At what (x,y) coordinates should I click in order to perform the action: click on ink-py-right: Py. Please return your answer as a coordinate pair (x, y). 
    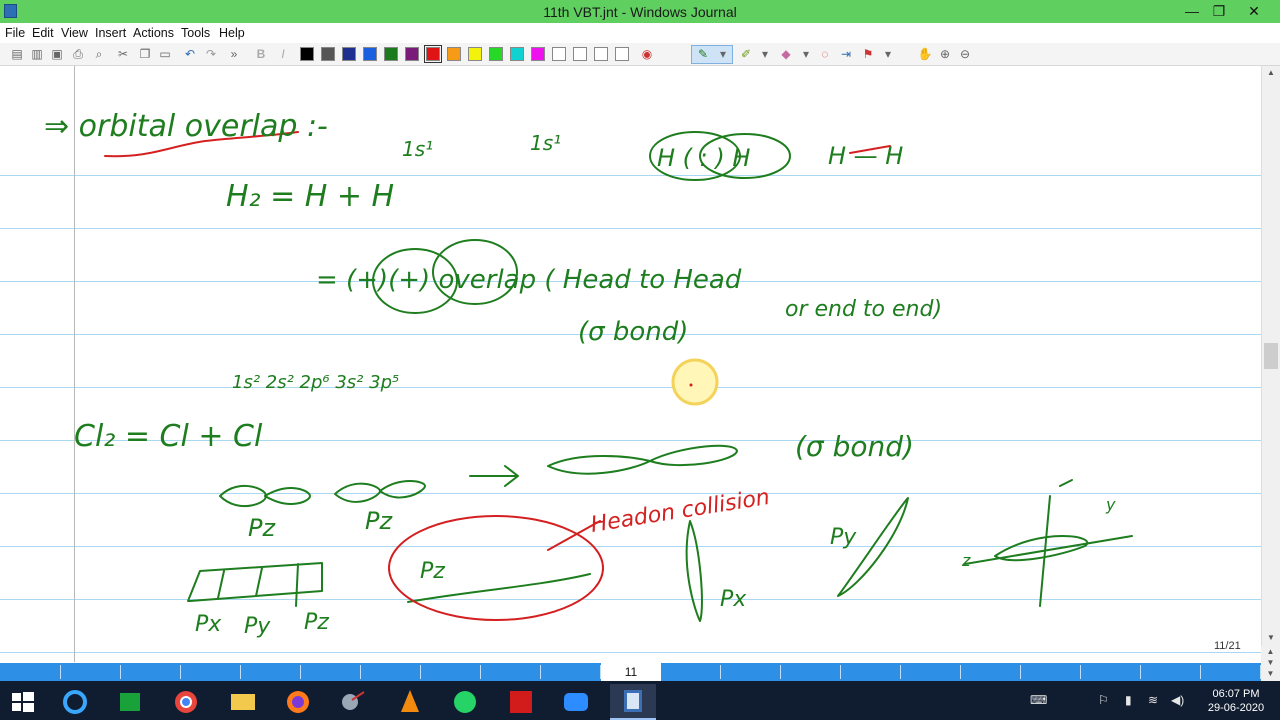
    Looking at the image, I should click on (843, 537).